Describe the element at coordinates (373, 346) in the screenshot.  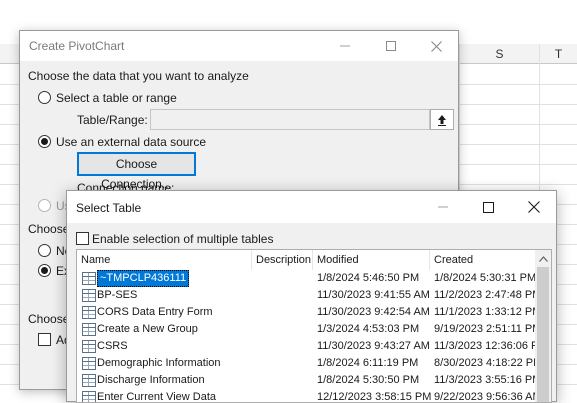
I see `row-modified: 11/30/2023 9:43:27 AM` at that location.